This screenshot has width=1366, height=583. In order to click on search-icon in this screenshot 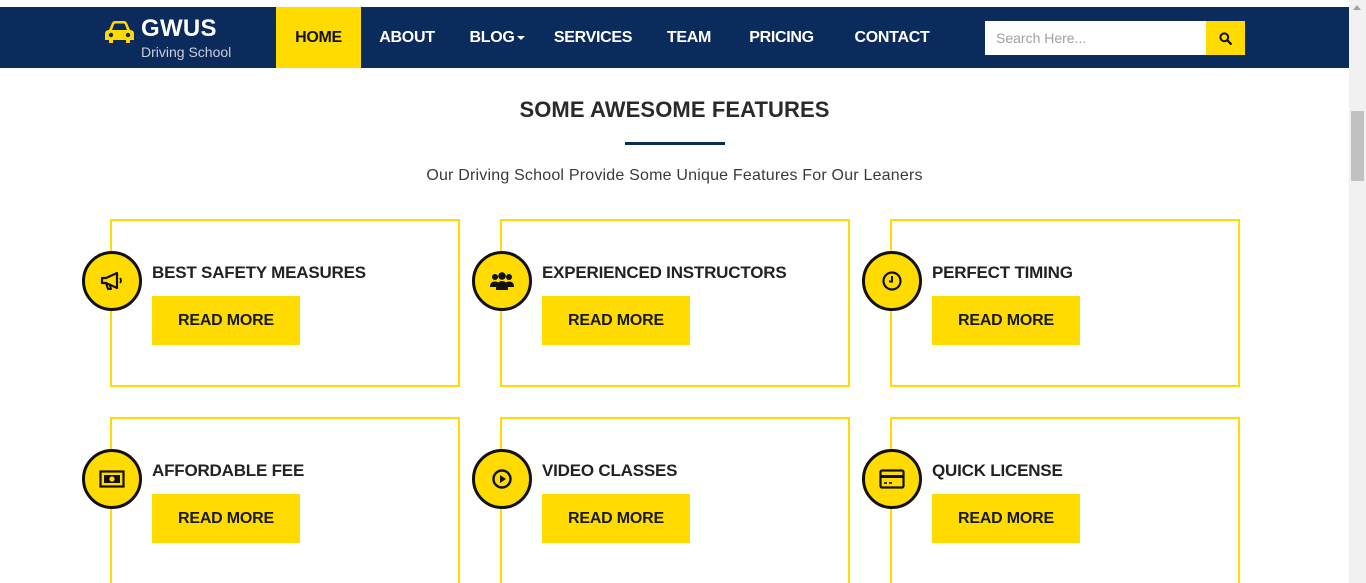, I will do `click(1225, 38)`.